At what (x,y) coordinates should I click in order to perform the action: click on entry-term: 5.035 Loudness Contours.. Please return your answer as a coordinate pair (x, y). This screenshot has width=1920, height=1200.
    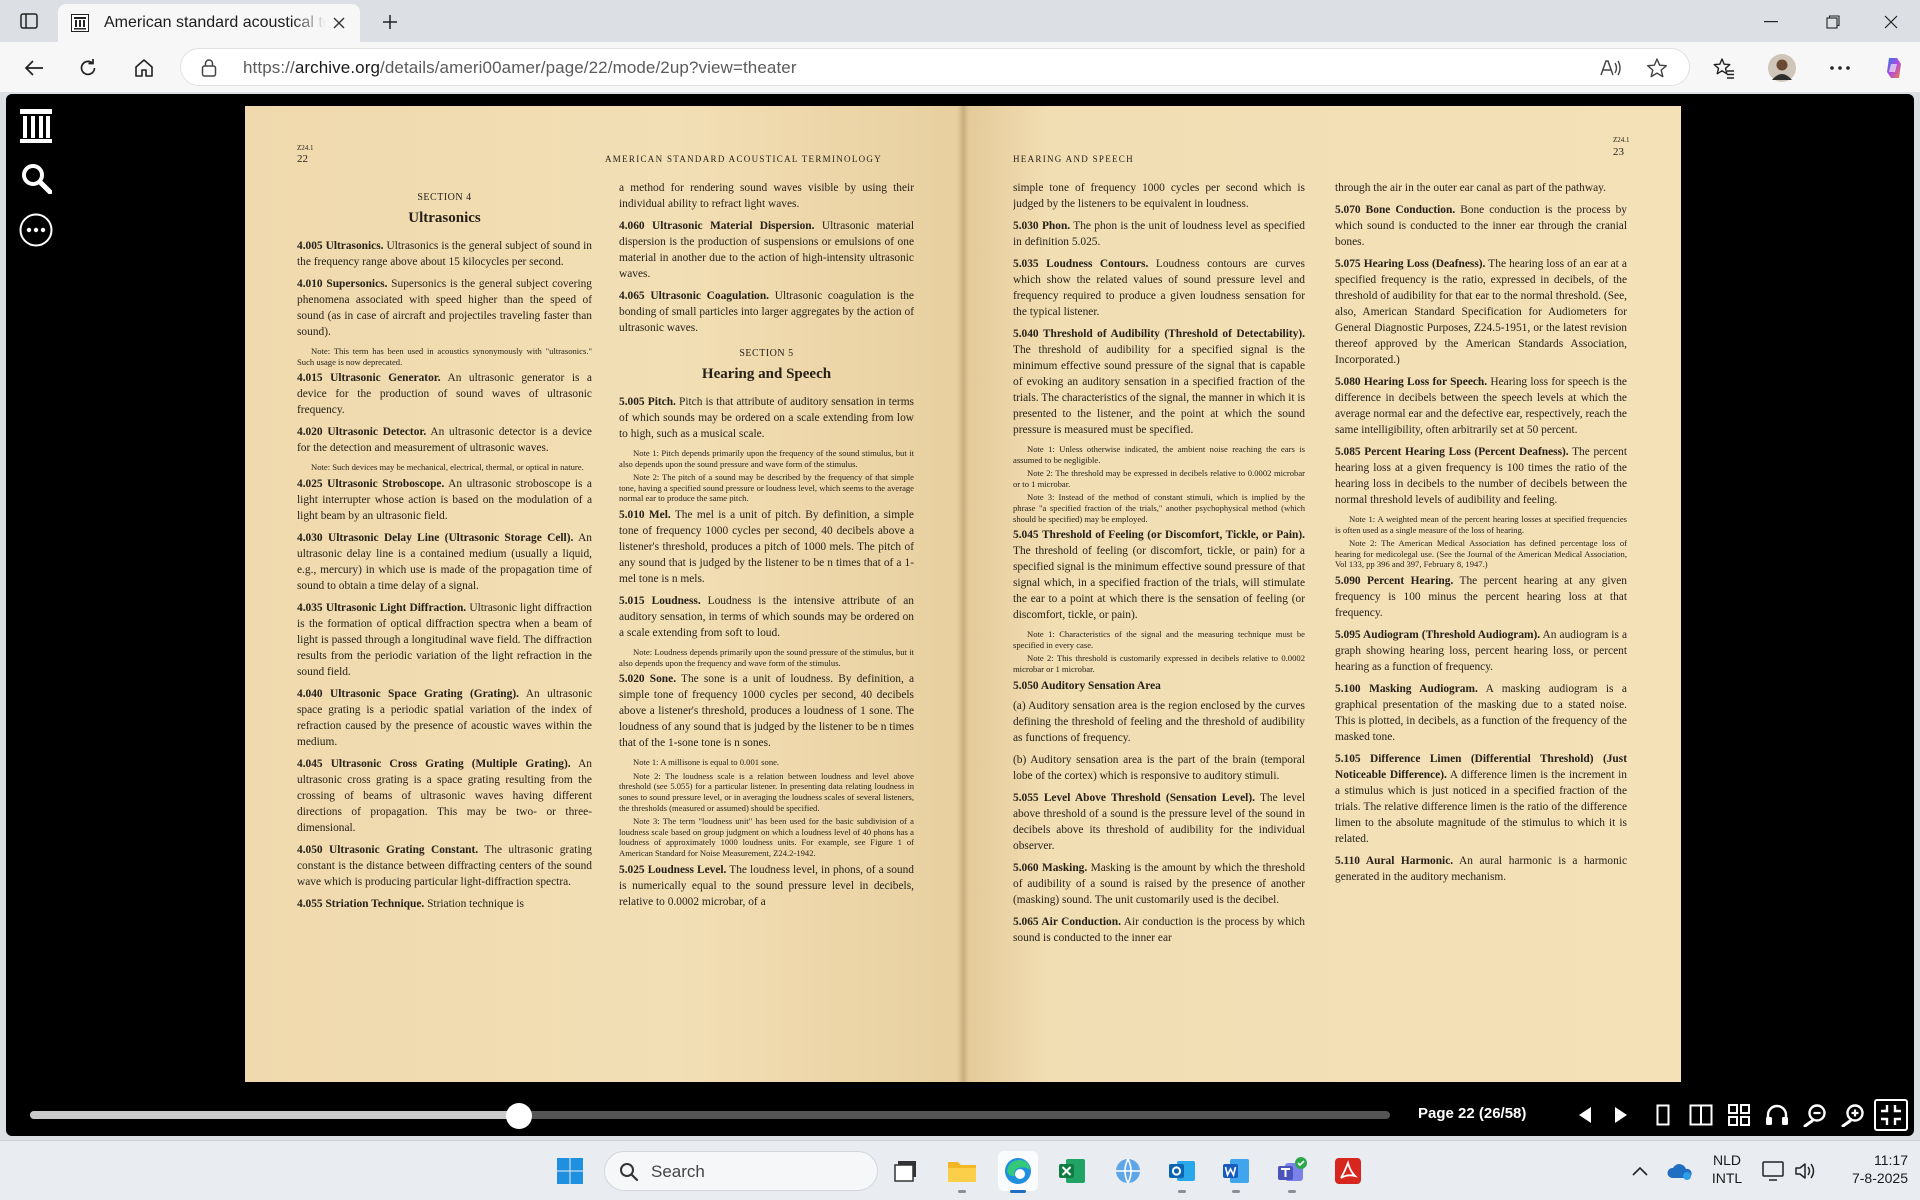
    Looking at the image, I should click on (1081, 264).